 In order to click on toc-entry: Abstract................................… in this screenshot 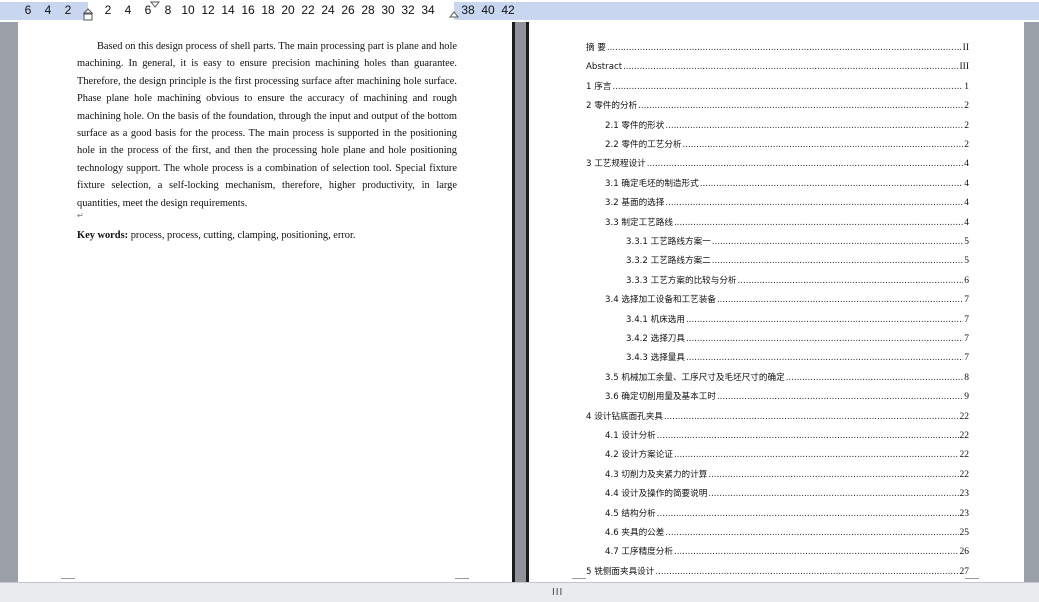, I will do `click(777, 65)`.